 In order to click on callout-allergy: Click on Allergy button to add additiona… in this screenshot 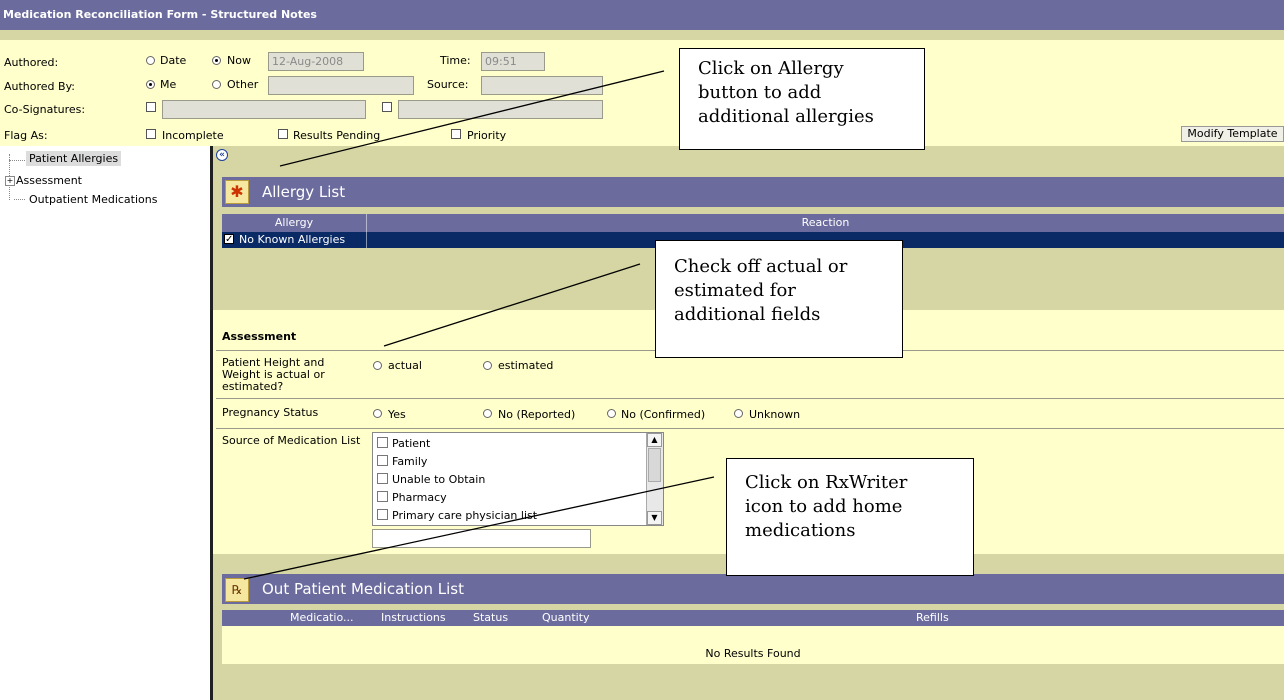, I will do `click(802, 99)`.